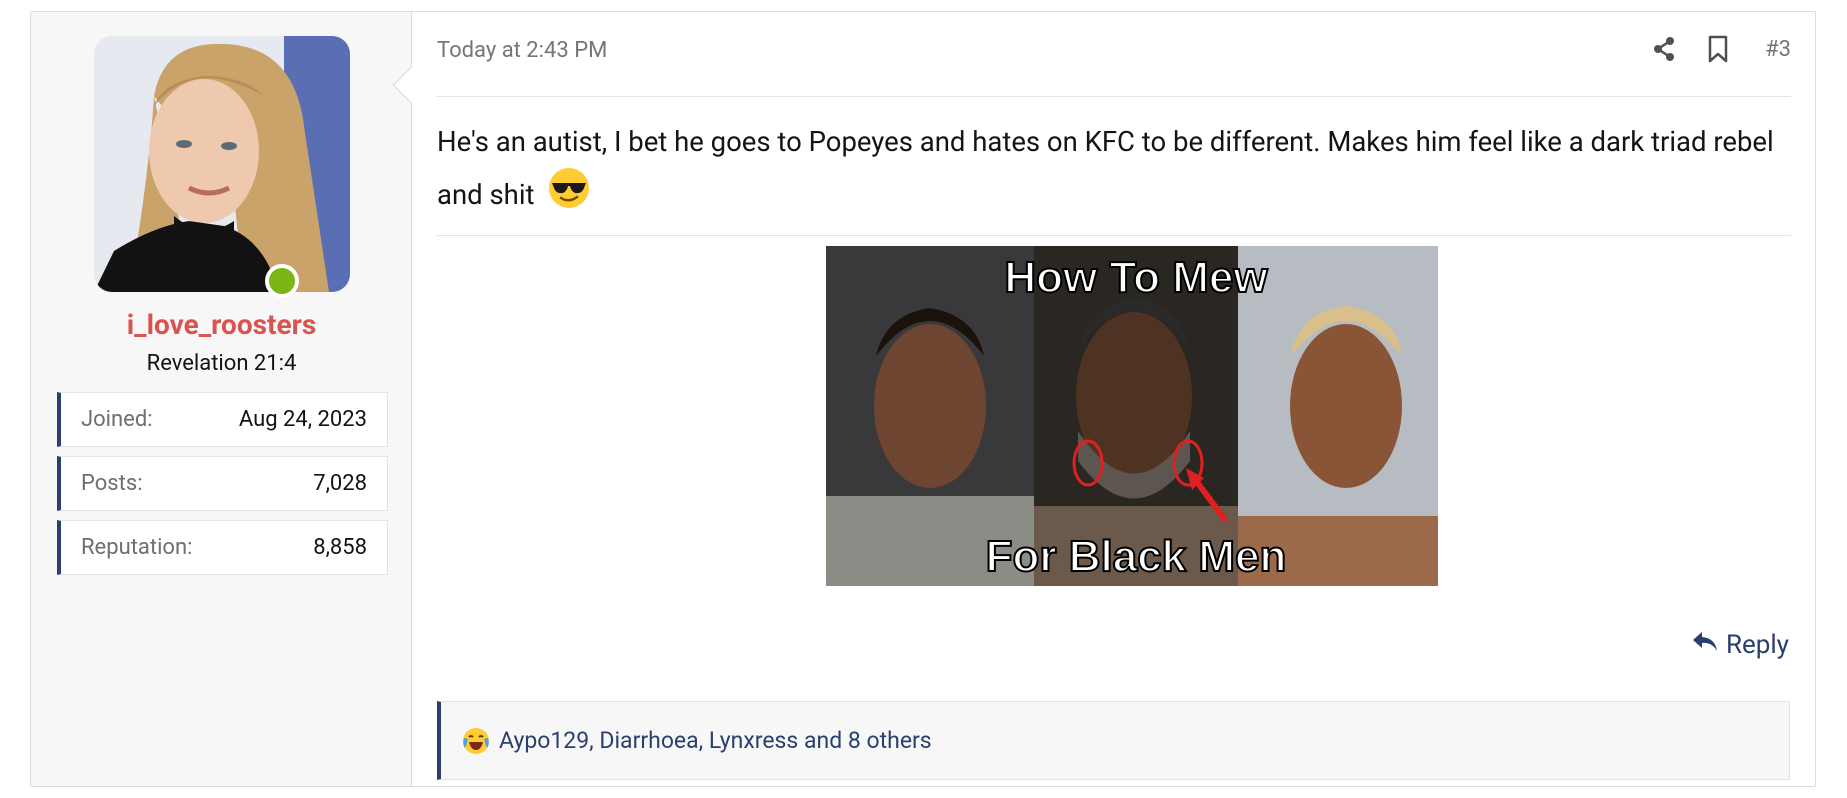  Describe the element at coordinates (1778, 49) in the screenshot. I see `post-number-link: #3` at that location.